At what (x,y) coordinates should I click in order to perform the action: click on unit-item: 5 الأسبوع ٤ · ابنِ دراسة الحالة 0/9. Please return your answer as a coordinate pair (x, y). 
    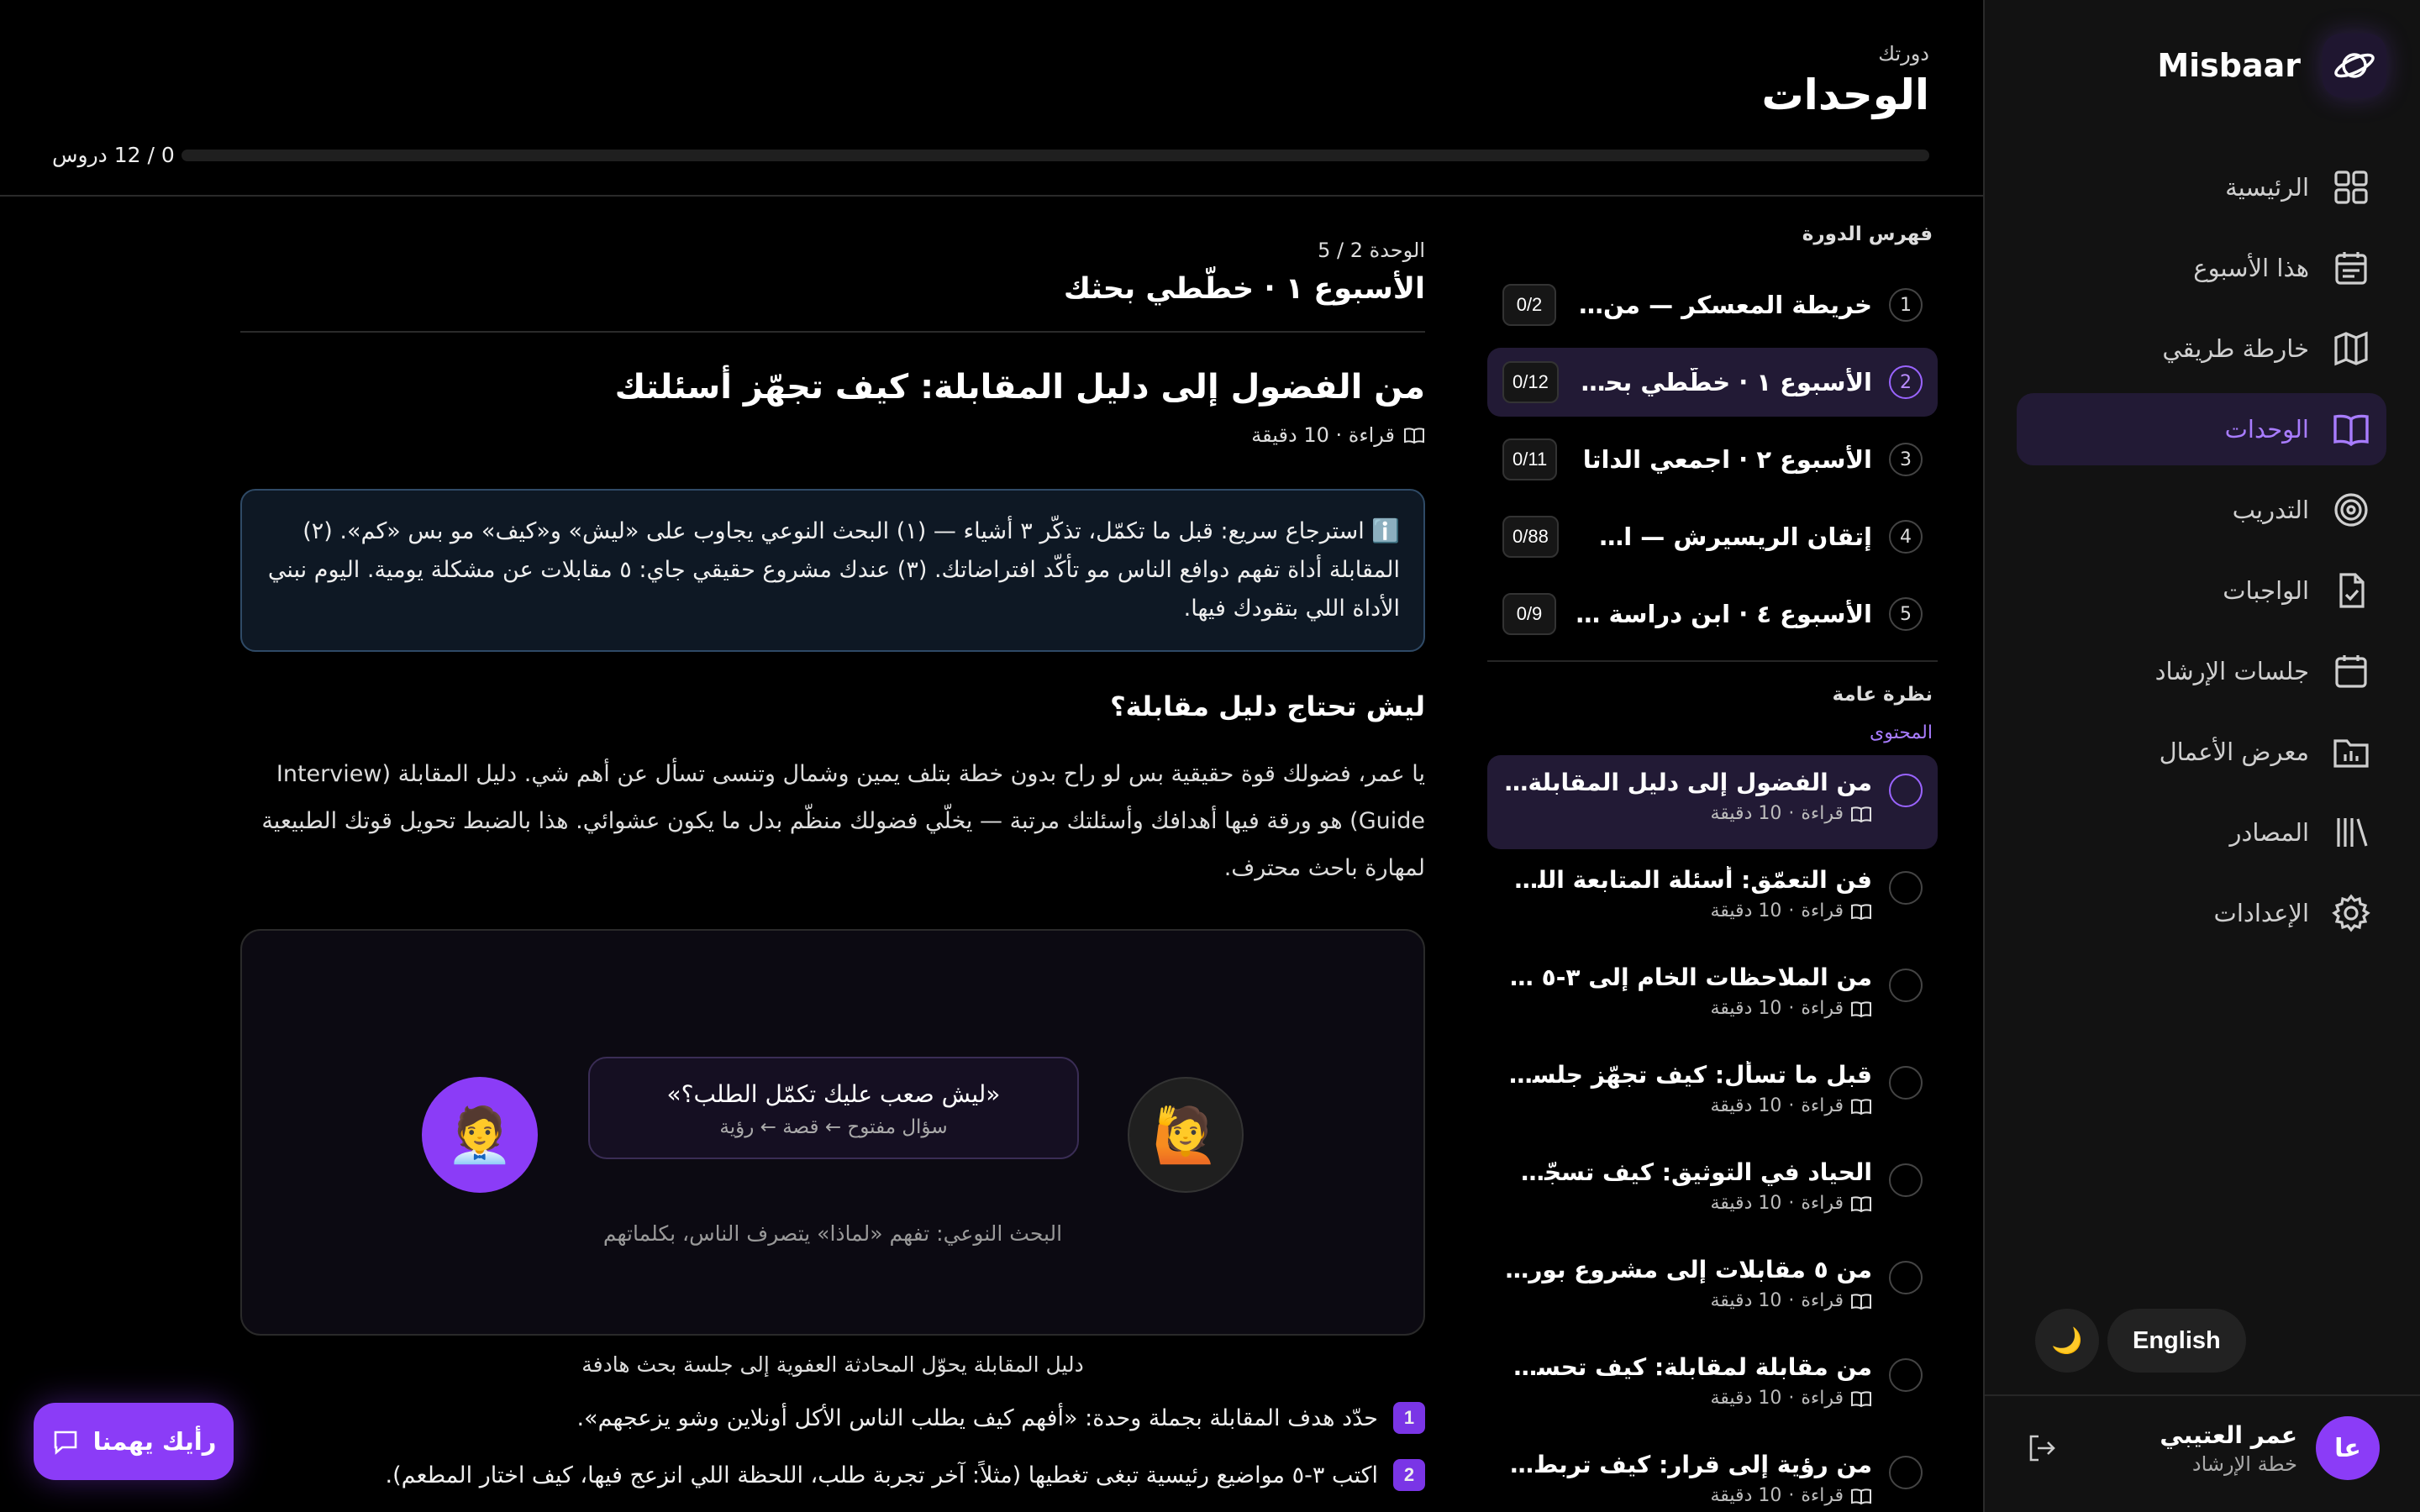
    Looking at the image, I should click on (1712, 614).